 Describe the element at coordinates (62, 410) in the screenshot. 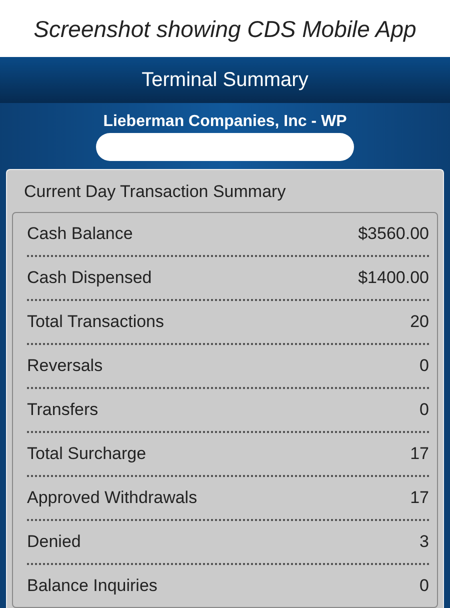

I see `row-label: Transfers` at that location.